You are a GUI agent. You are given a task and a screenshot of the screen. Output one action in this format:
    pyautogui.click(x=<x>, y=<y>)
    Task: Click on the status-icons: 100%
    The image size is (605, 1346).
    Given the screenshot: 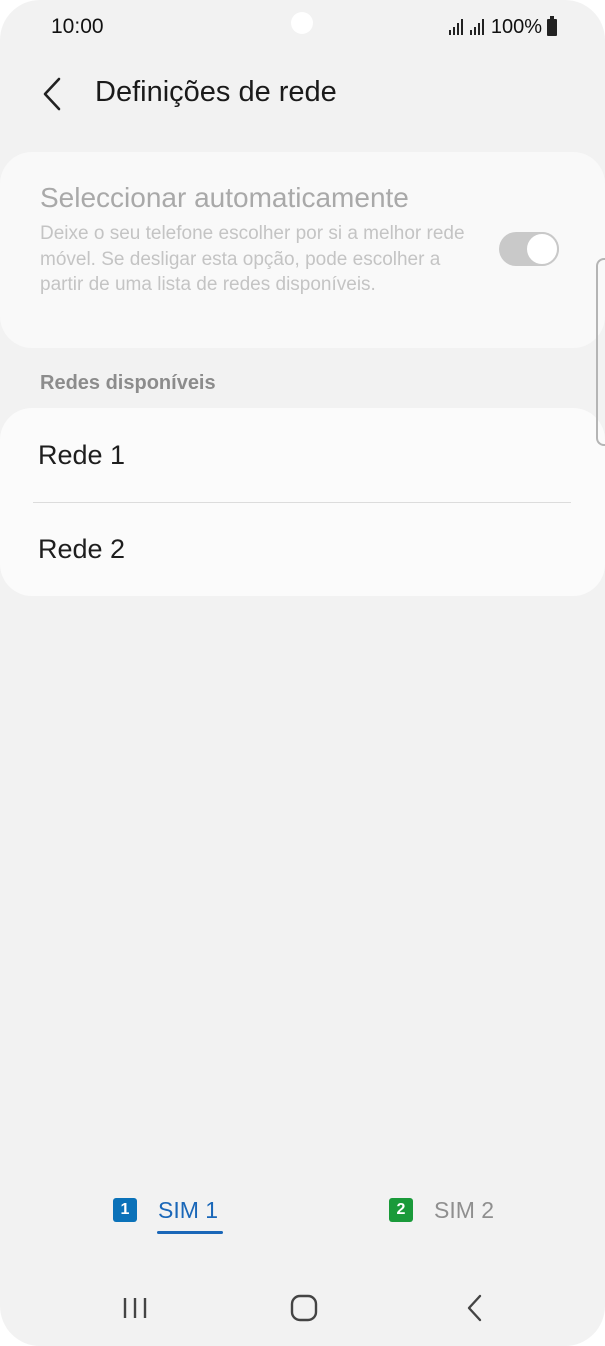 What is the action you would take?
    pyautogui.click(x=502, y=27)
    